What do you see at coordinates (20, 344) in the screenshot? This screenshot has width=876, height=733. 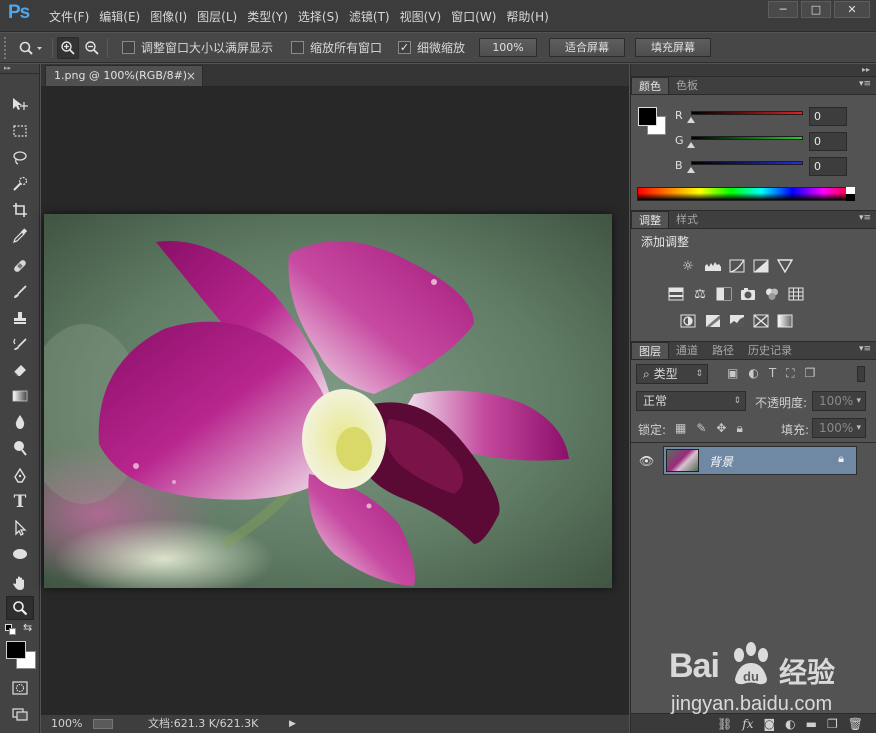 I see `history-brush-tool` at bounding box center [20, 344].